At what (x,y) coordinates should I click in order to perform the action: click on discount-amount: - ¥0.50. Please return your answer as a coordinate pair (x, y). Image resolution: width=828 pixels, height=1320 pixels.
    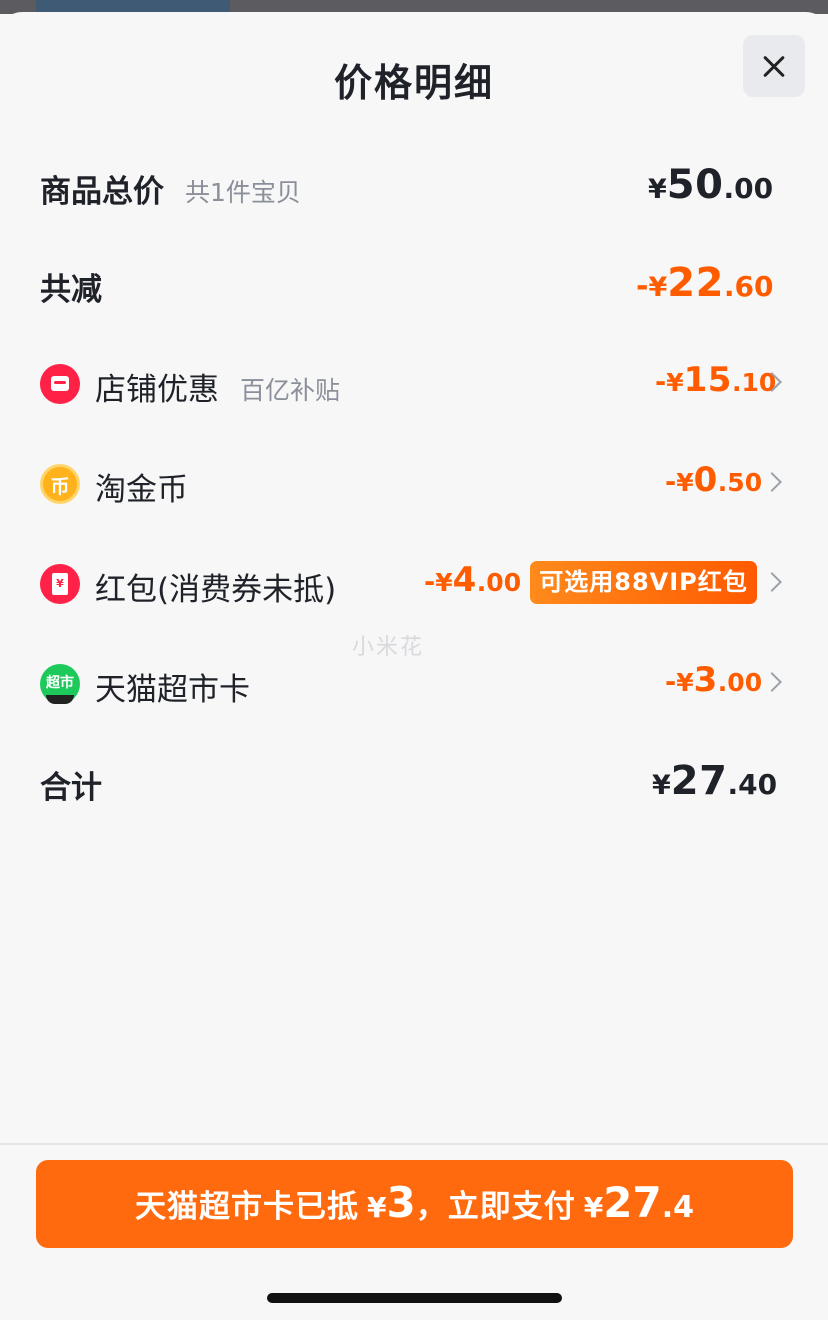
    Looking at the image, I should click on (714, 480).